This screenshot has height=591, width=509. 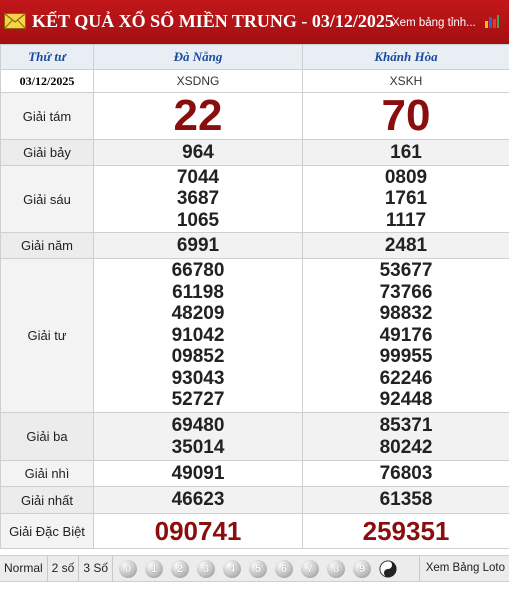 What do you see at coordinates (96, 568) in the screenshot?
I see `mode-3-digit-button: 3 Số` at bounding box center [96, 568].